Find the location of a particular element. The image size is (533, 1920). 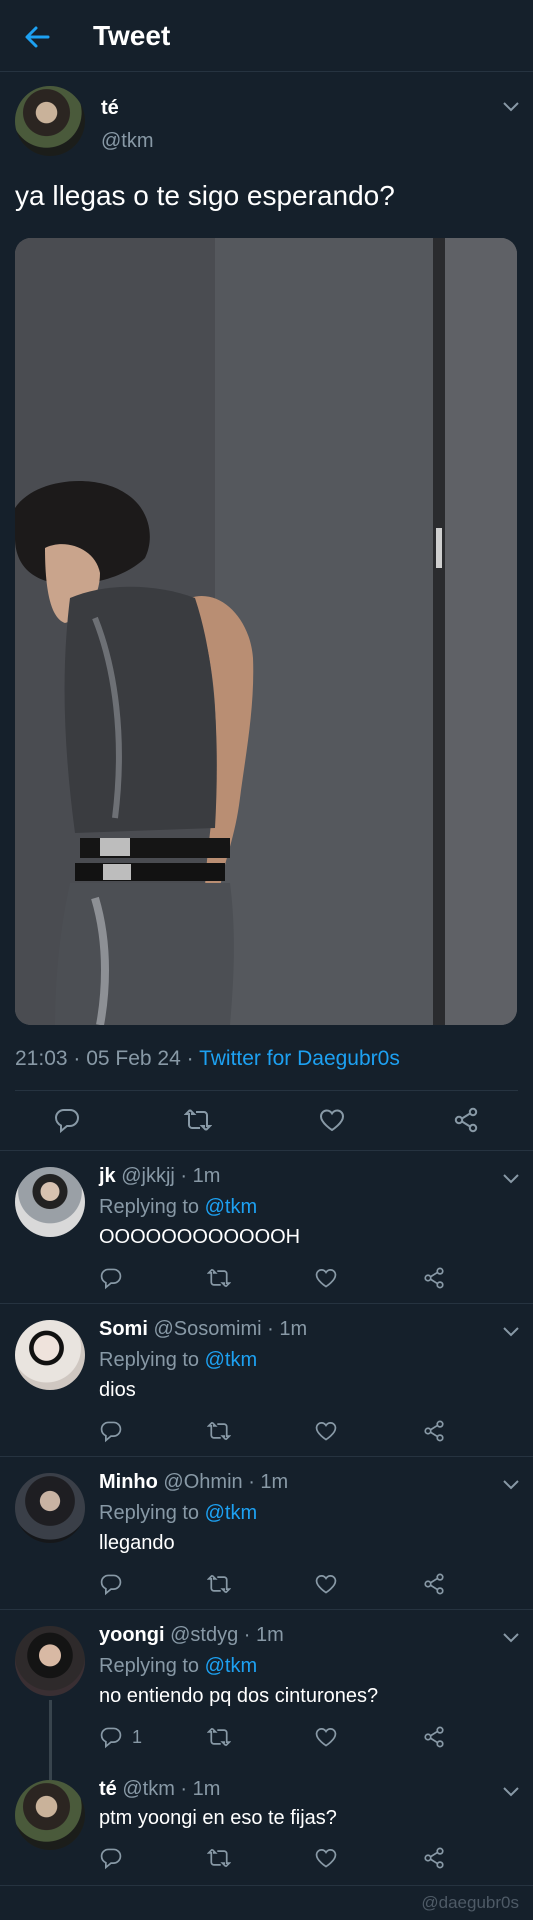

arrow-left-icon is located at coordinates (37, 37).